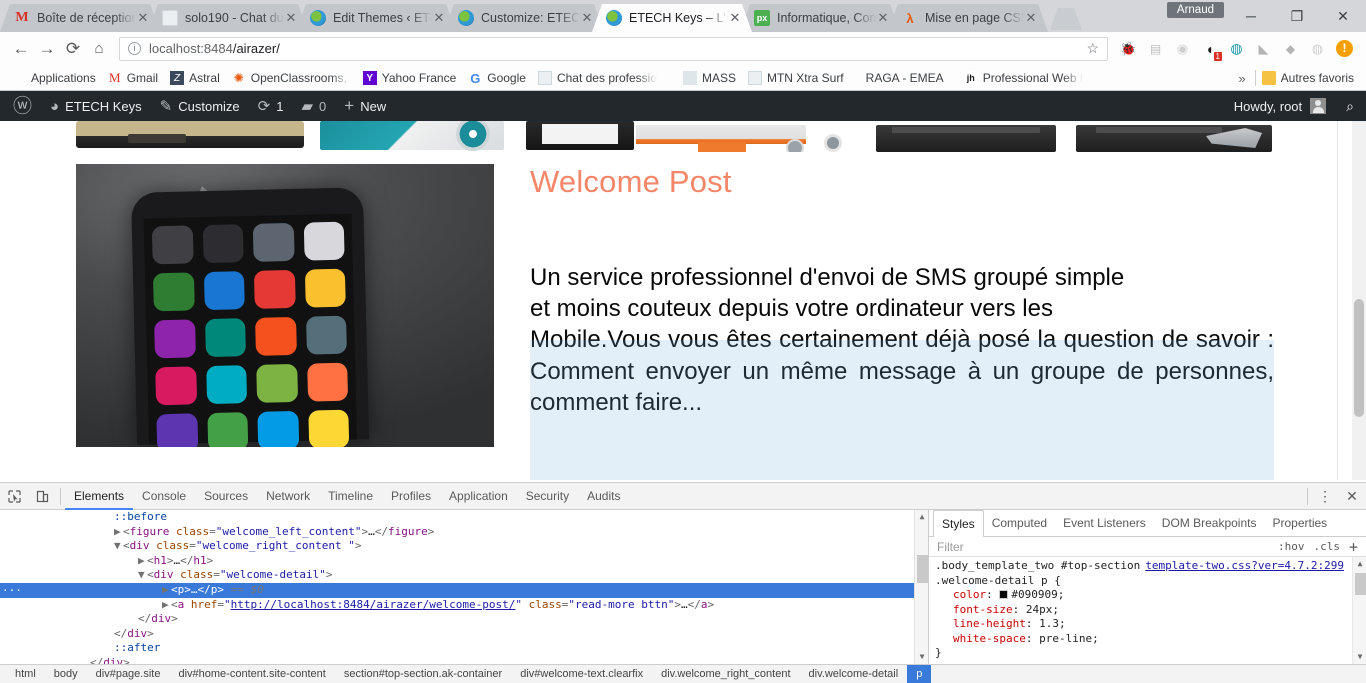  What do you see at coordinates (271, 106) in the screenshot?
I see `updates-button: ⟳ 1` at bounding box center [271, 106].